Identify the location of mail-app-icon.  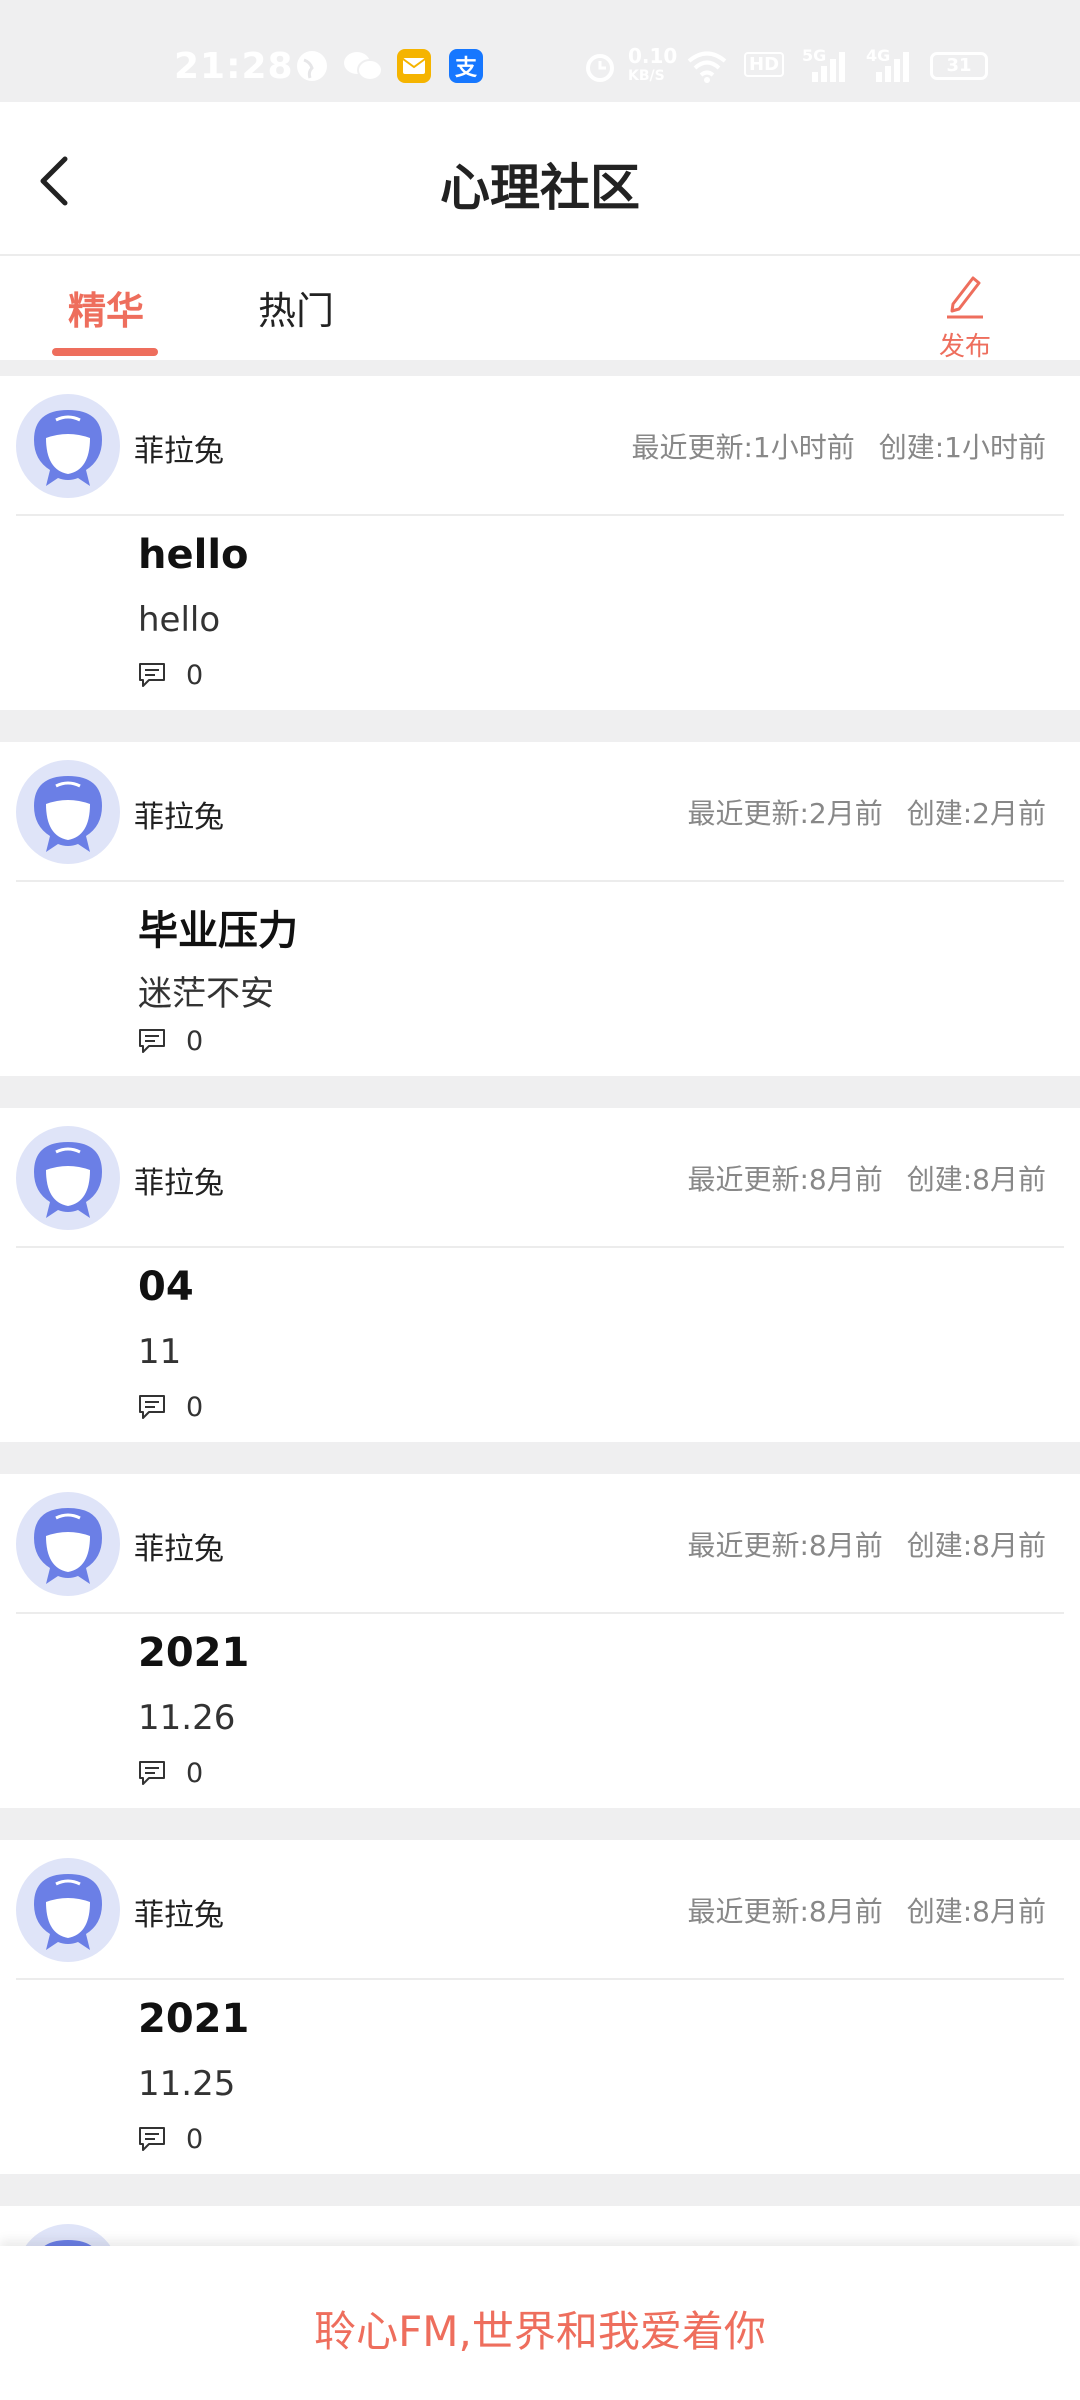
(414, 66).